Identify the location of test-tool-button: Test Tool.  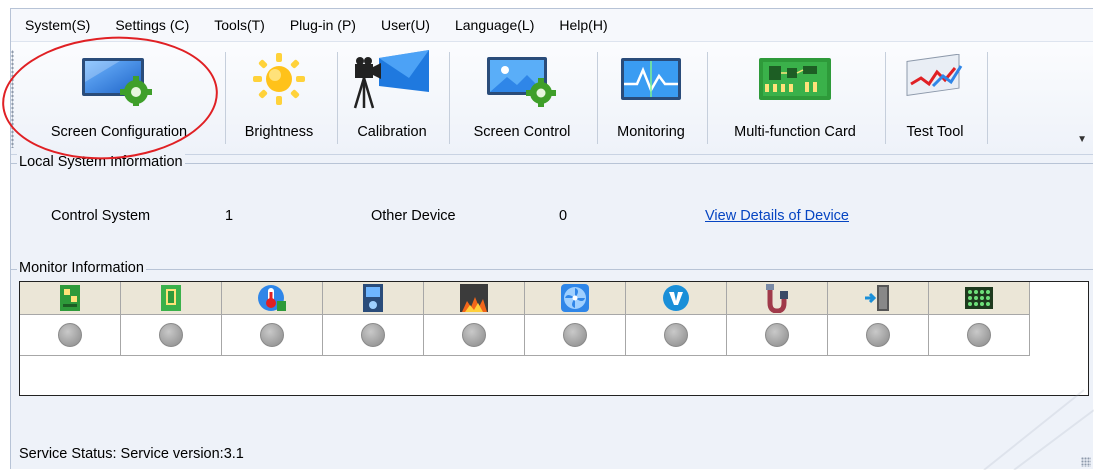
(935, 98).